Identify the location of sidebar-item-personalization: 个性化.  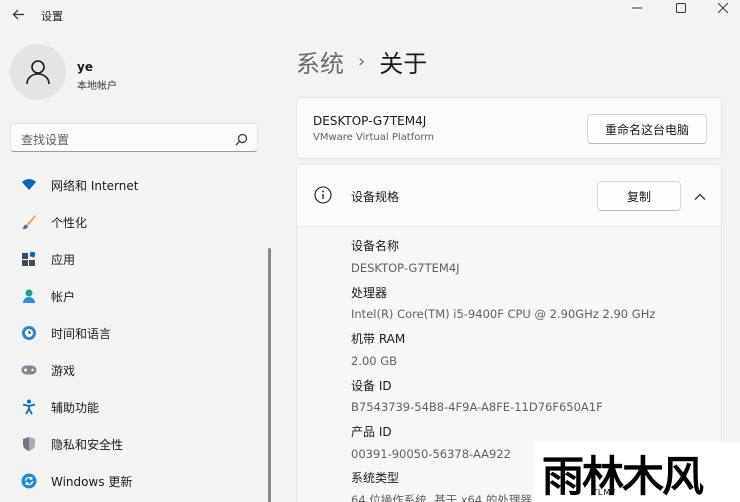
(134, 222).